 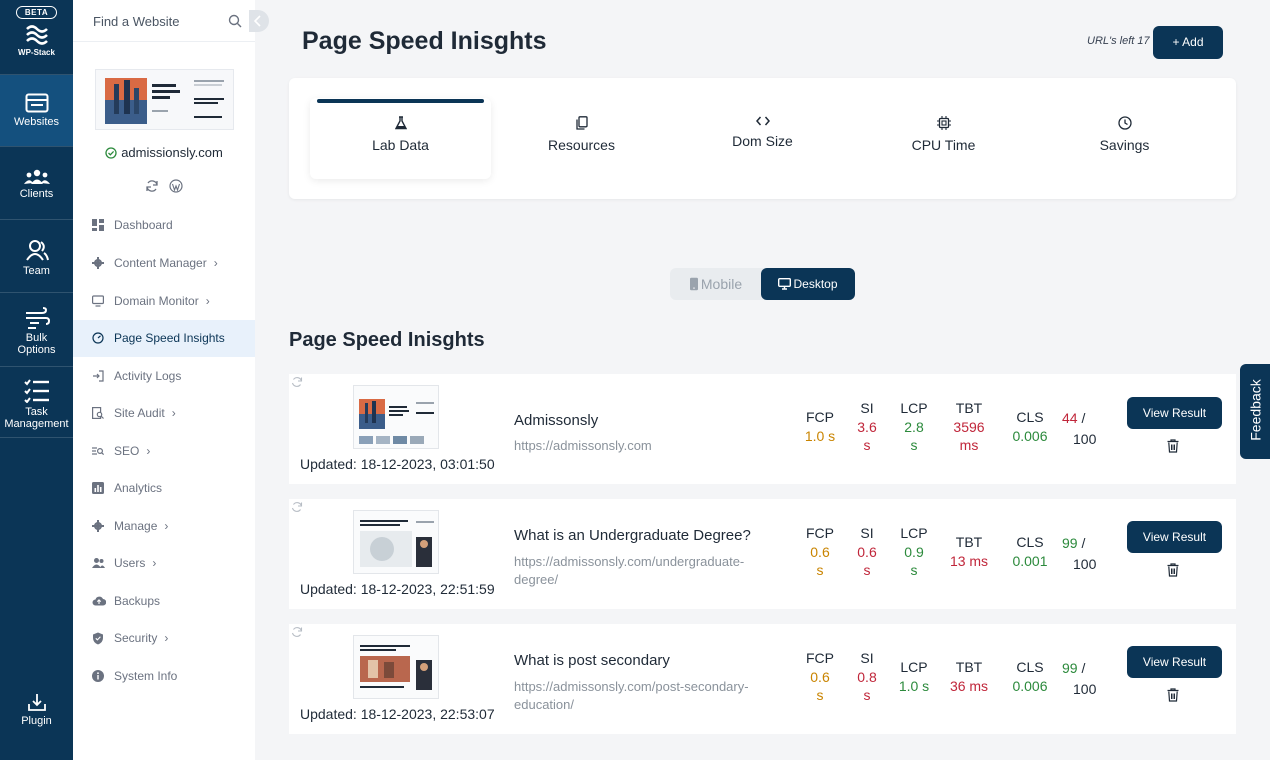 What do you see at coordinates (164, 338) in the screenshot?
I see `nav-page-speed-insights: Page Speed Insights` at bounding box center [164, 338].